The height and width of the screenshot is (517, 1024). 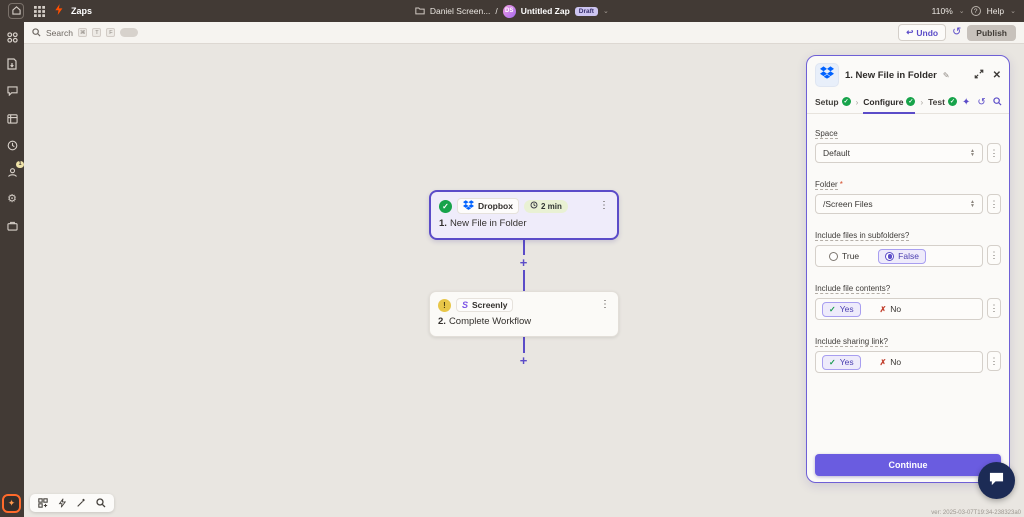 What do you see at coordinates (495, 206) in the screenshot?
I see `app-name: Dropbox` at bounding box center [495, 206].